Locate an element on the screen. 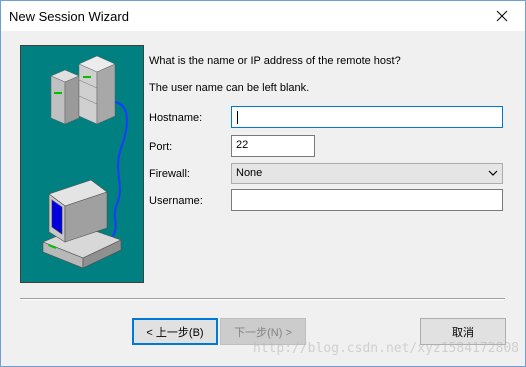 This screenshot has width=526, height=367. title-bar: New Session Wizard is located at coordinates (263, 16).